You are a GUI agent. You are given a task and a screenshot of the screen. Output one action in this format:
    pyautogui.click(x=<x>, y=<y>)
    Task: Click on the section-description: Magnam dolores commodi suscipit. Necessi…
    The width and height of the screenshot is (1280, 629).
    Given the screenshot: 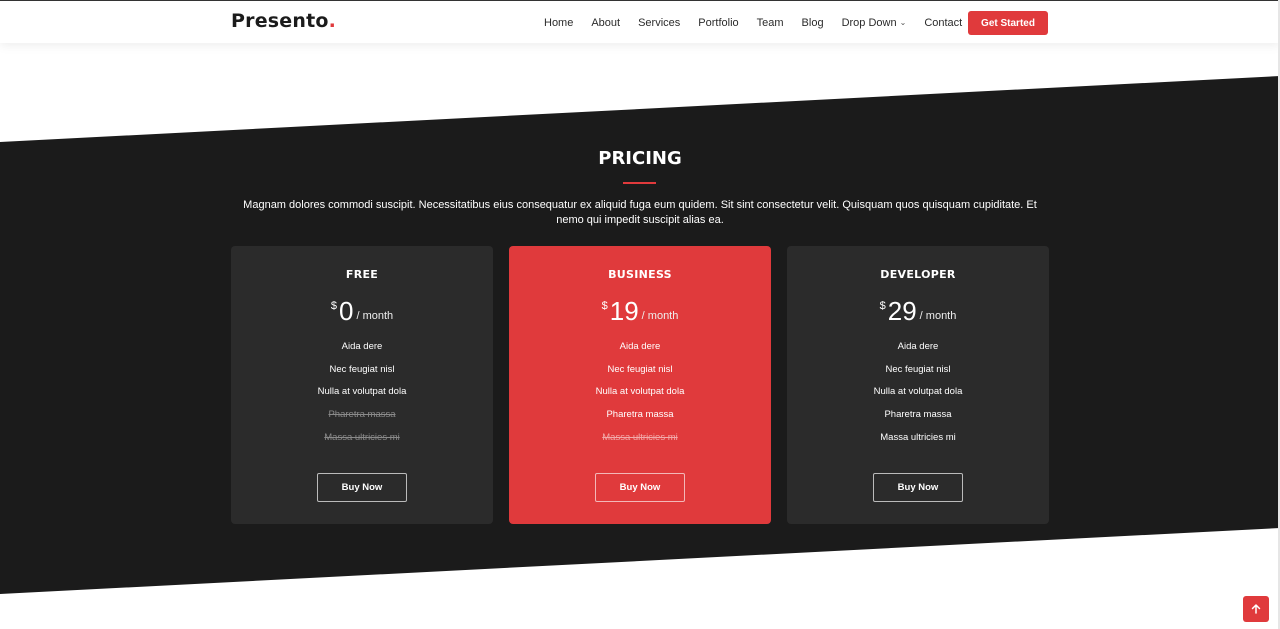 What is the action you would take?
    pyautogui.click(x=640, y=212)
    